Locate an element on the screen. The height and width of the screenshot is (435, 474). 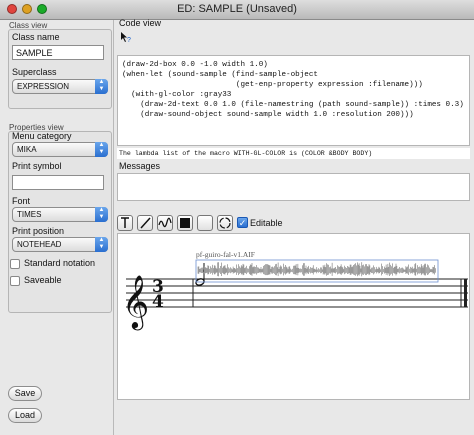
final-barline-thick is located at coordinates (465, 293).